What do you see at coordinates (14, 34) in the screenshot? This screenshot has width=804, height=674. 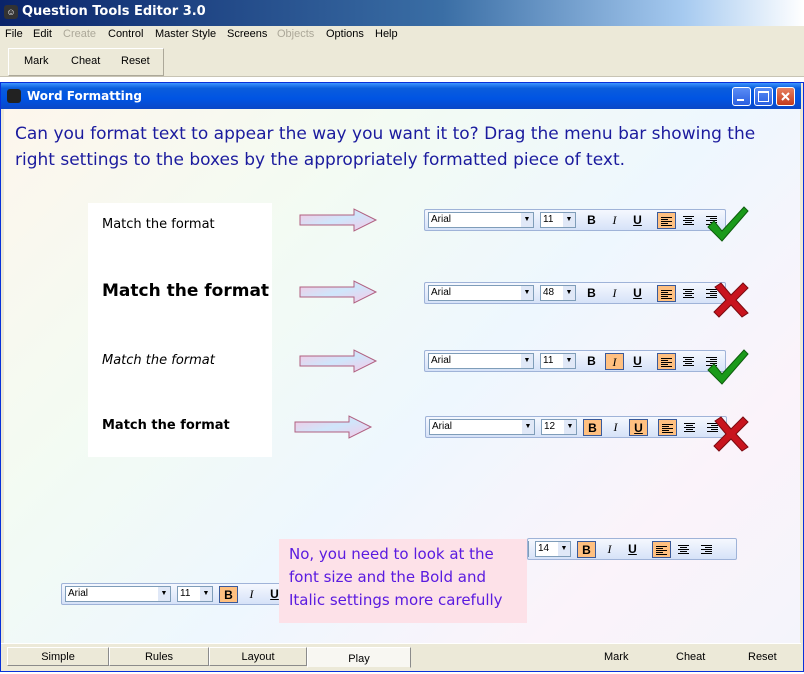 I see `menu-file: File` at bounding box center [14, 34].